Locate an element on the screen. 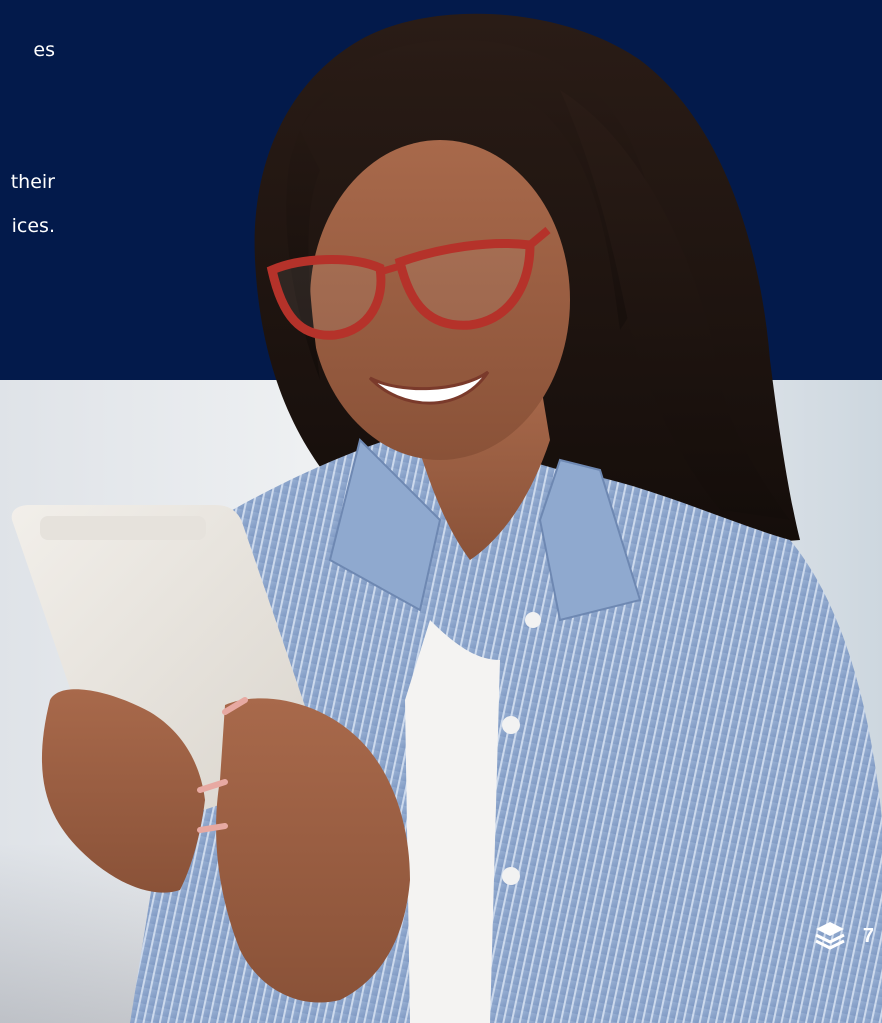 This screenshot has width=882, height=1023. page-footer: 7 is located at coordinates (847, 936).